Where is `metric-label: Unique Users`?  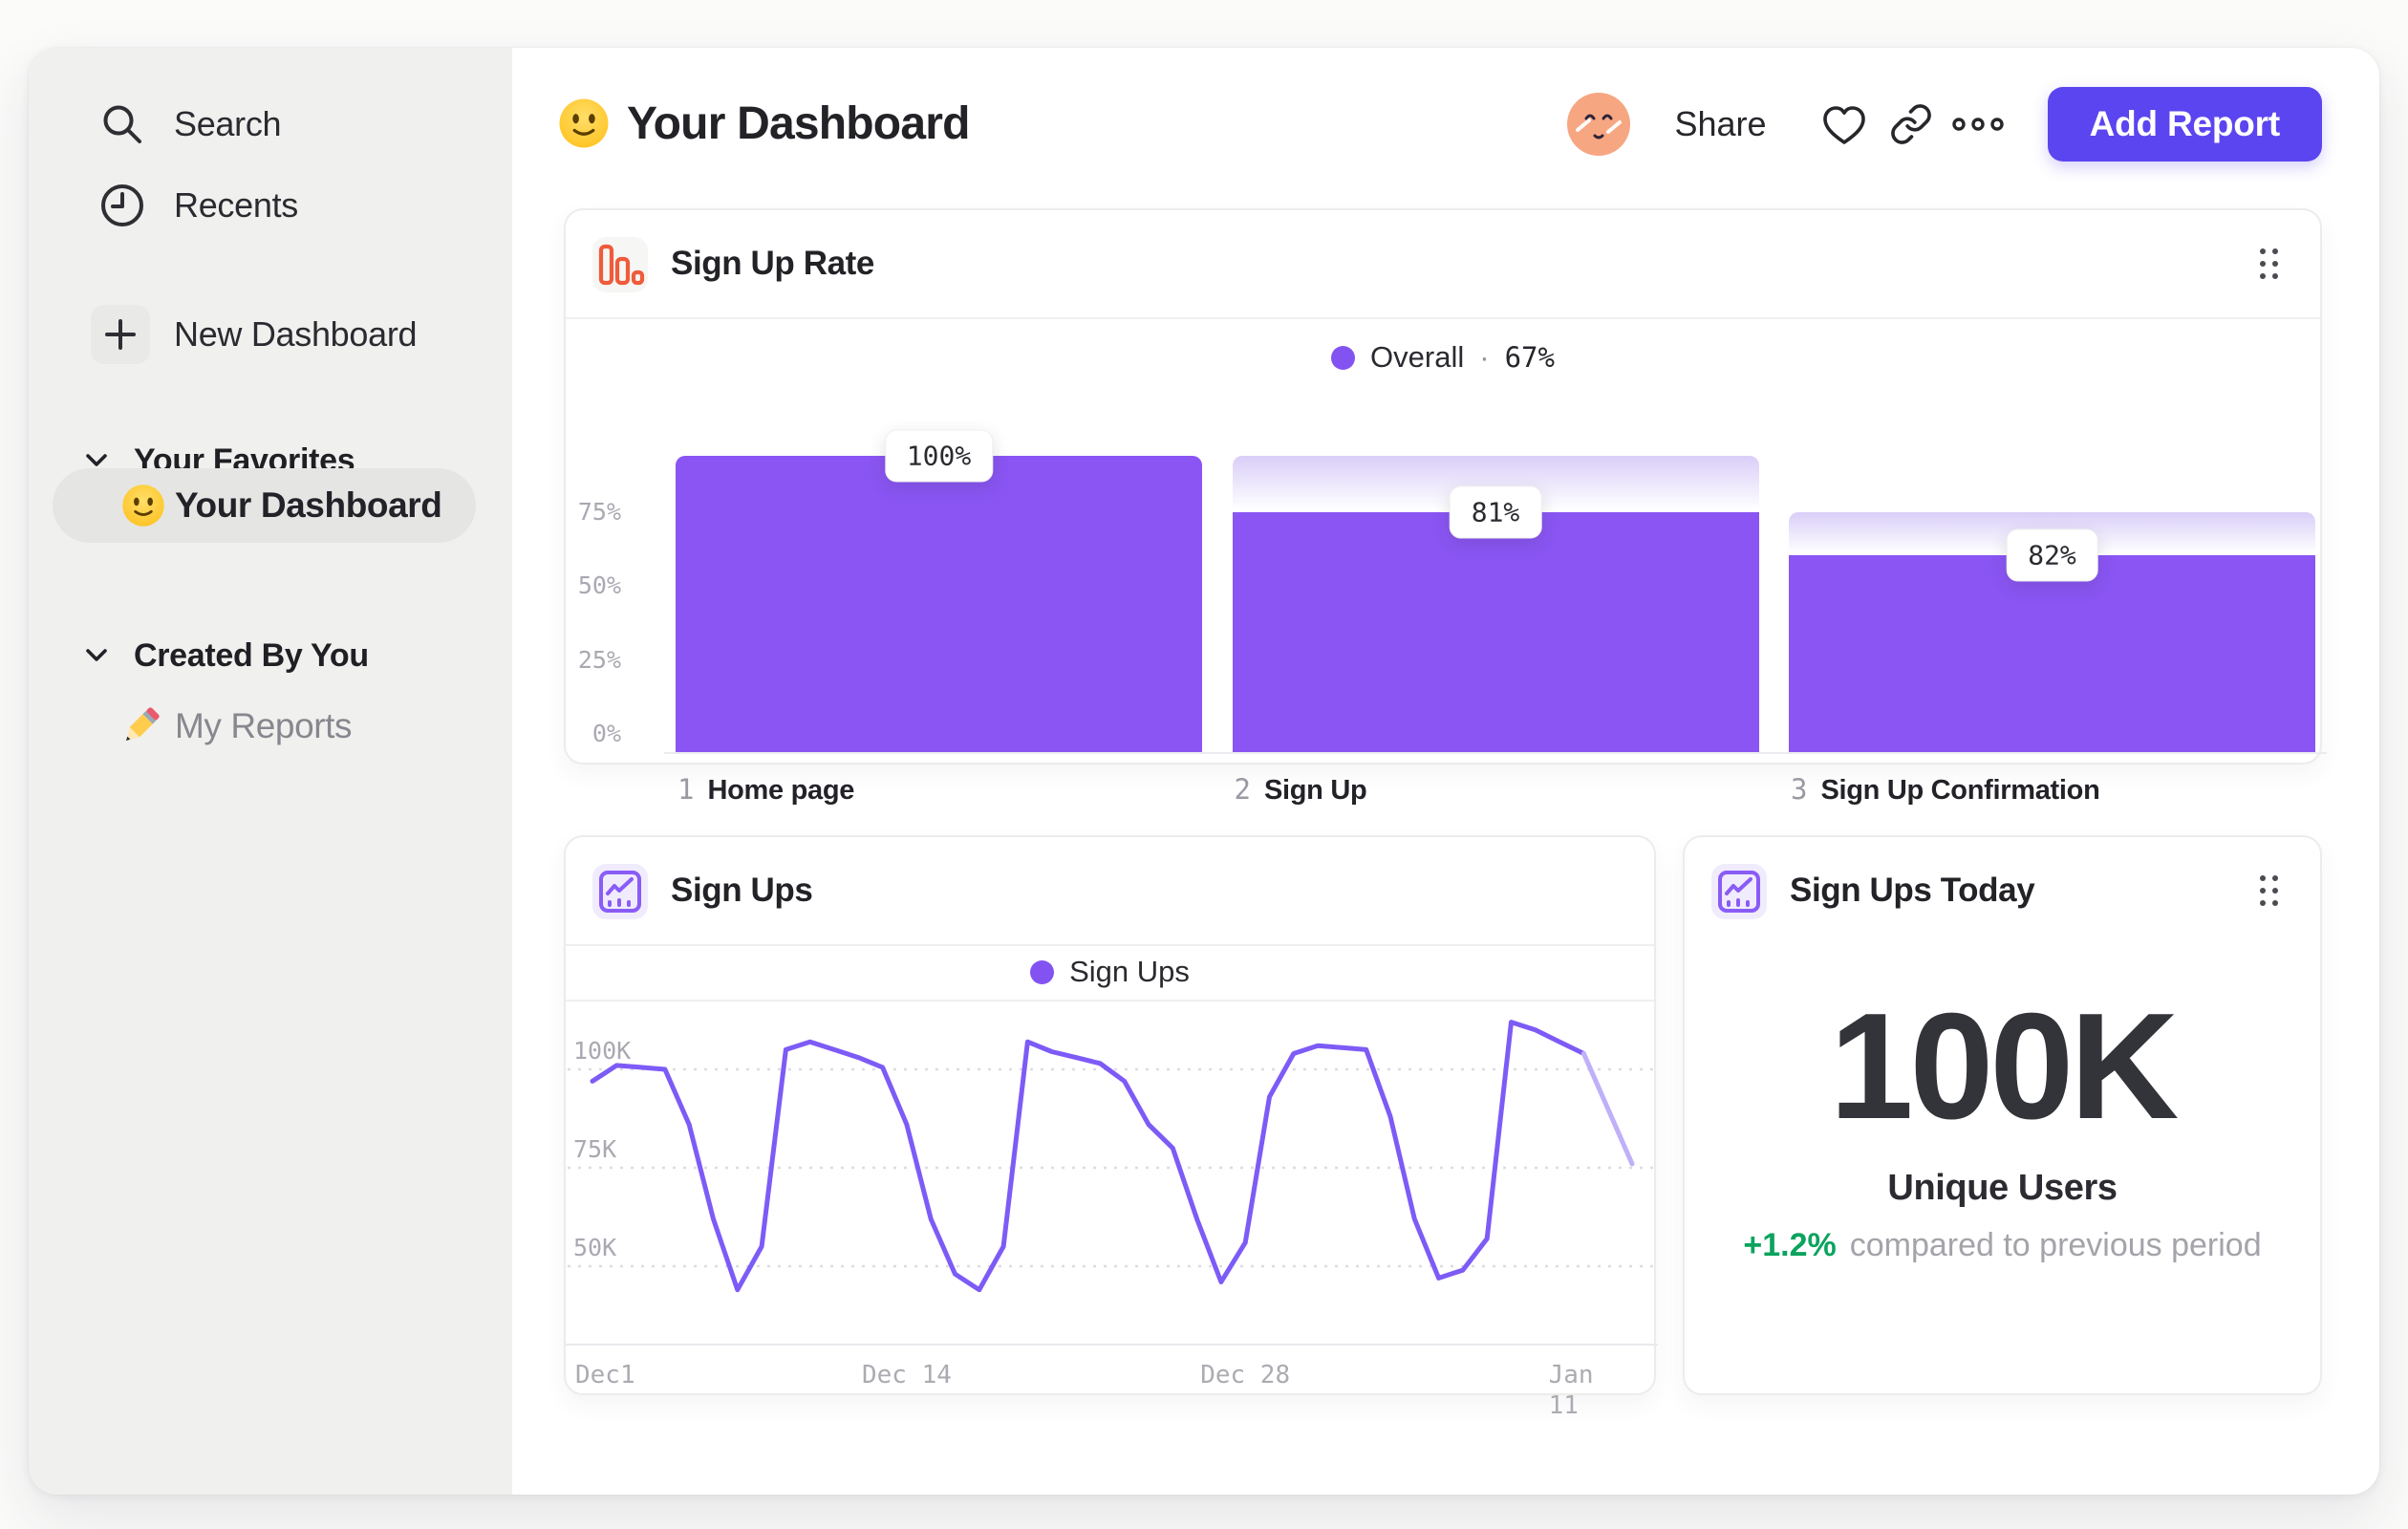 metric-label: Unique Users is located at coordinates (2002, 1188).